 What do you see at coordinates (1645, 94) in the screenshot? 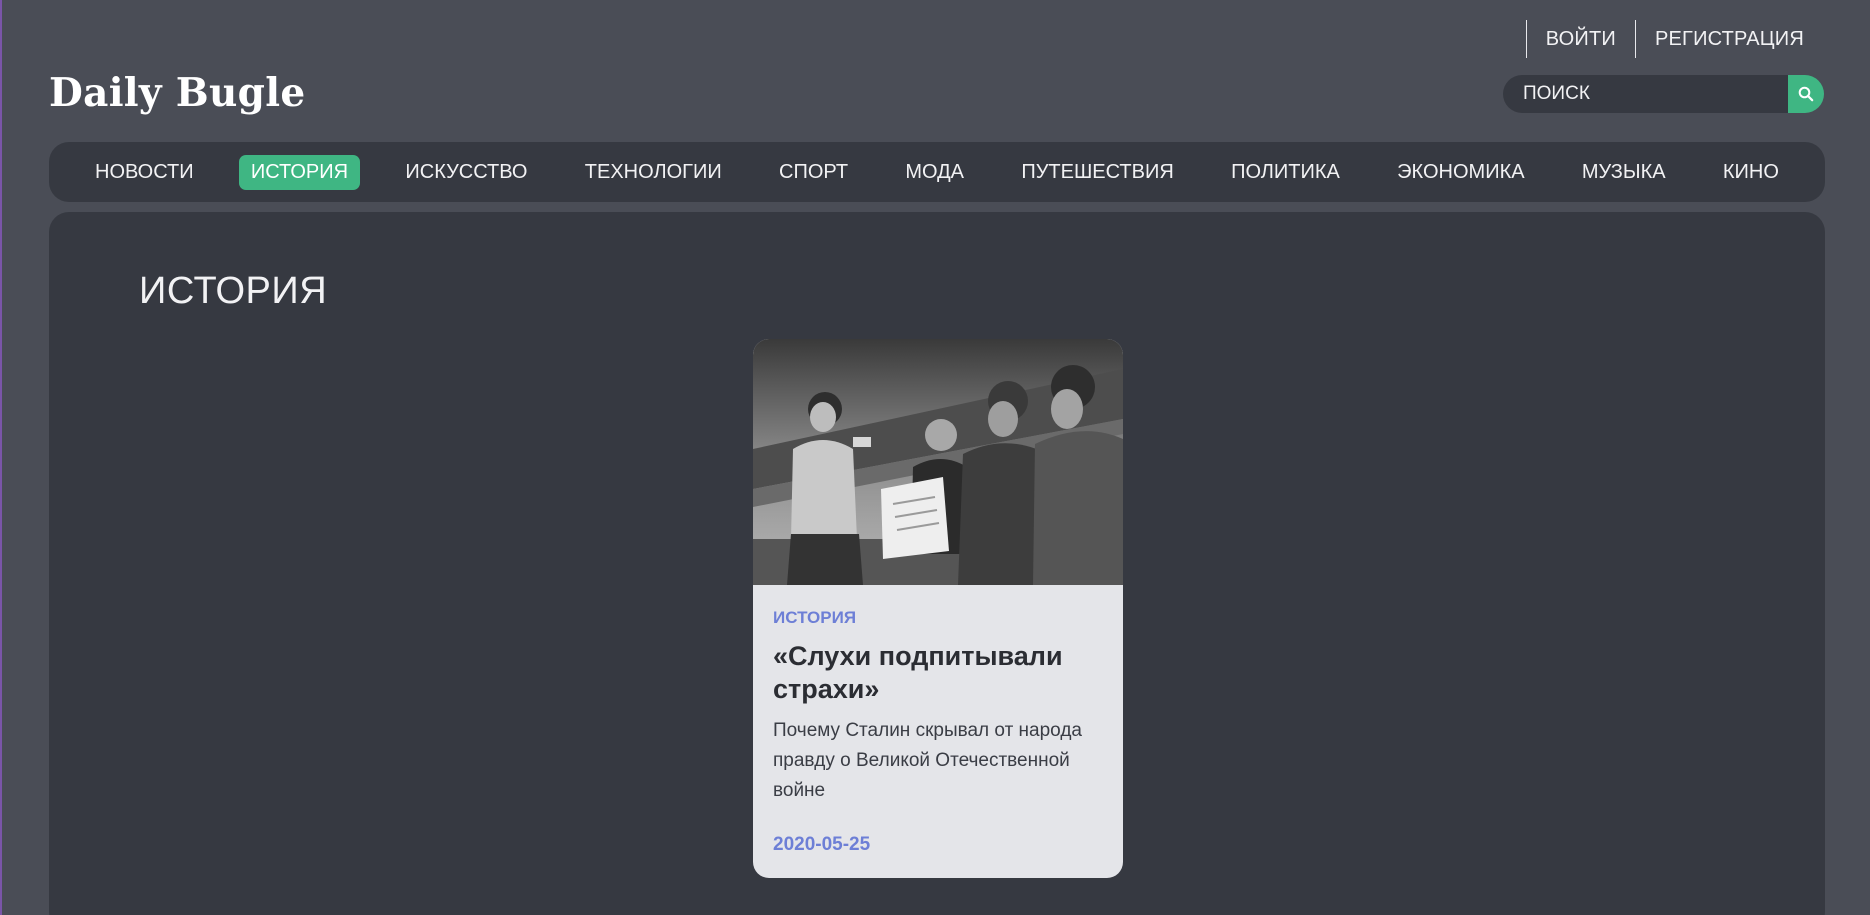
I see `search-input` at bounding box center [1645, 94].